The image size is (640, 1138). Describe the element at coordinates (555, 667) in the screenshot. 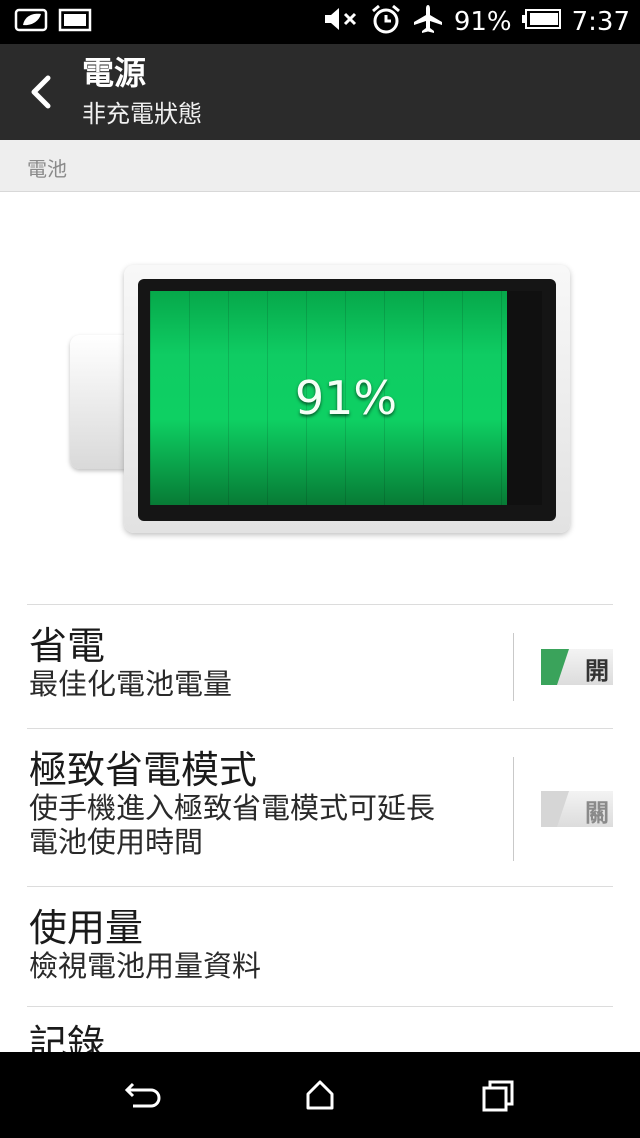

I see `toggle-on-indicator` at that location.